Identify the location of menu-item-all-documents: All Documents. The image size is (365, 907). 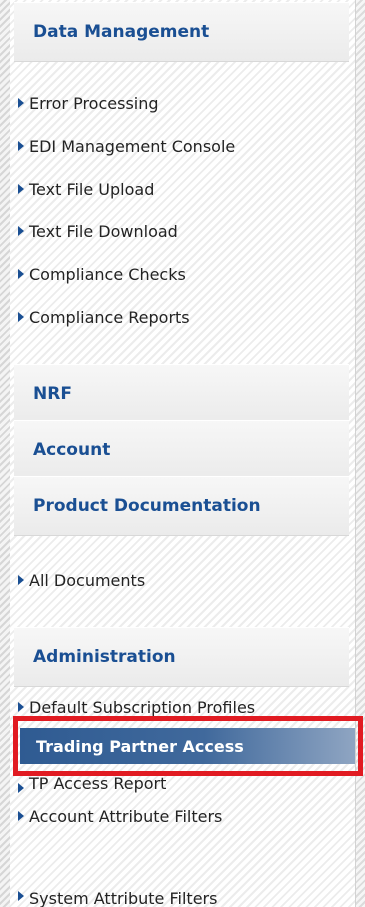
(190, 580).